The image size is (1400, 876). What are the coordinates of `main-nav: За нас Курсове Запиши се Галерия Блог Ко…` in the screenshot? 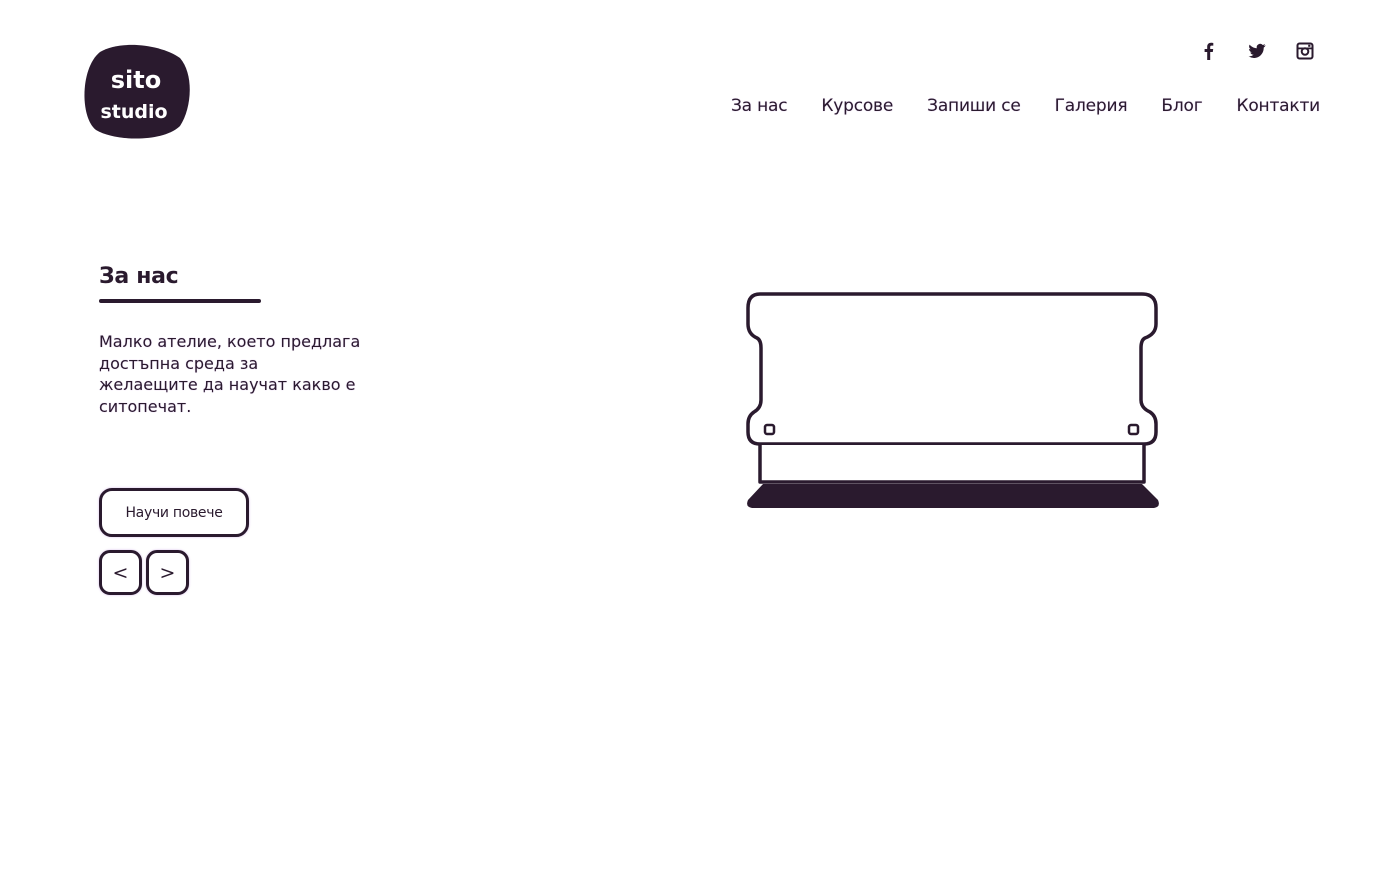 It's located at (1025, 106).